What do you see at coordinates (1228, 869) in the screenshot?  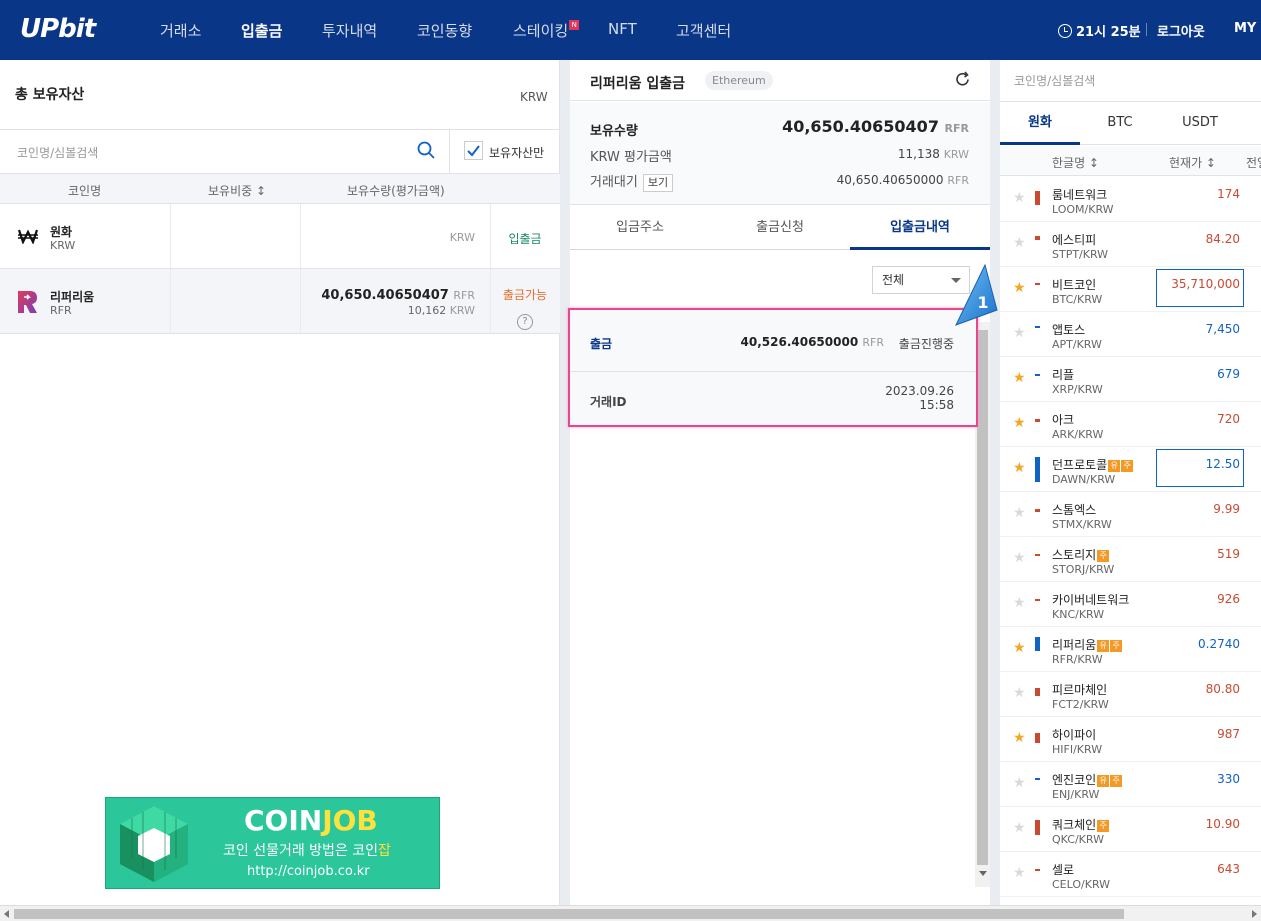 I see `coin-price: 643` at bounding box center [1228, 869].